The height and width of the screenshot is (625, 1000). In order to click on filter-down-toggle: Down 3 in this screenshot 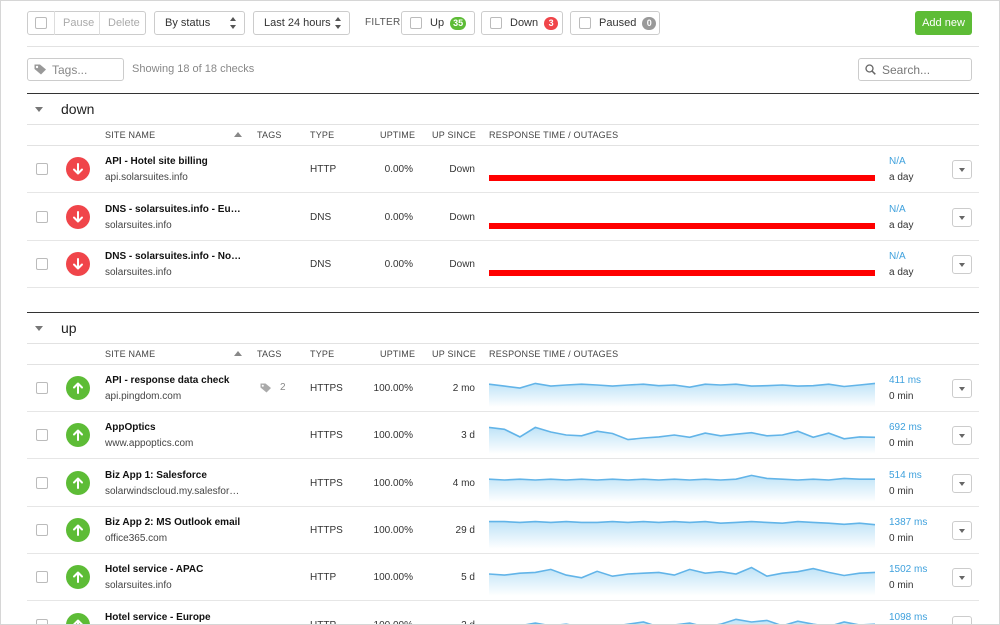, I will do `click(522, 23)`.